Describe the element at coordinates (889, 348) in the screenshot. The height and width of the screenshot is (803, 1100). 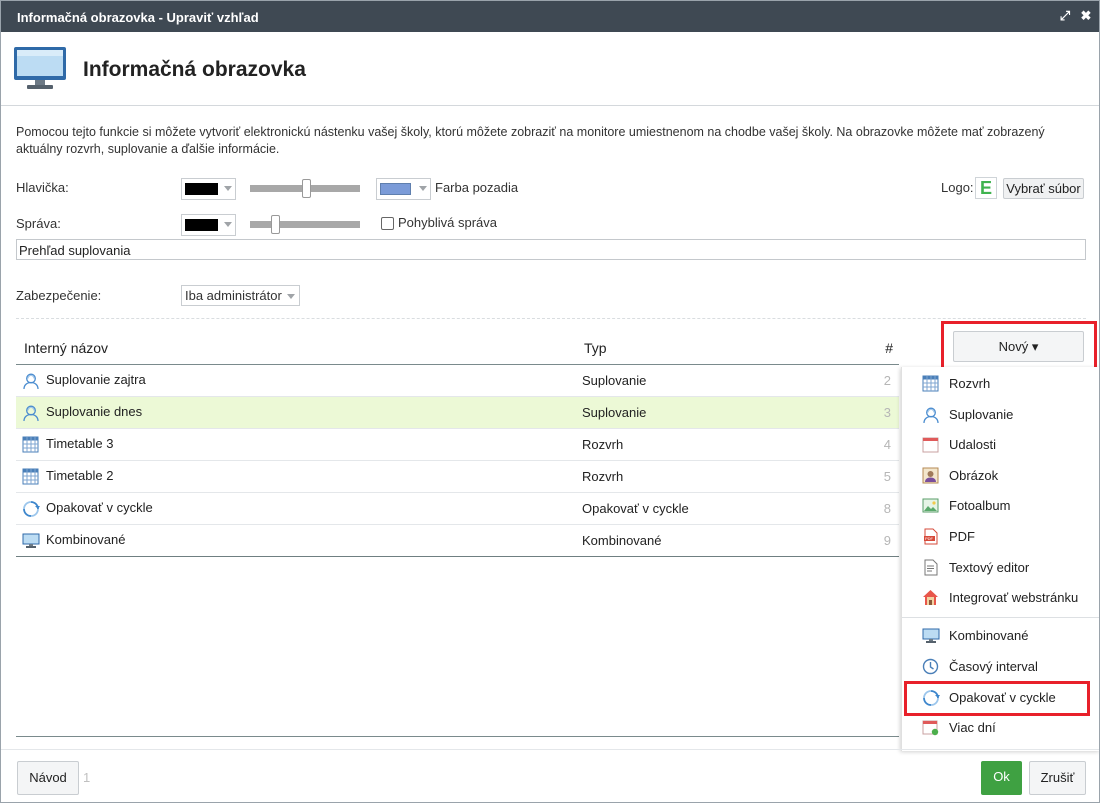
I see `column-header-number: #` at that location.